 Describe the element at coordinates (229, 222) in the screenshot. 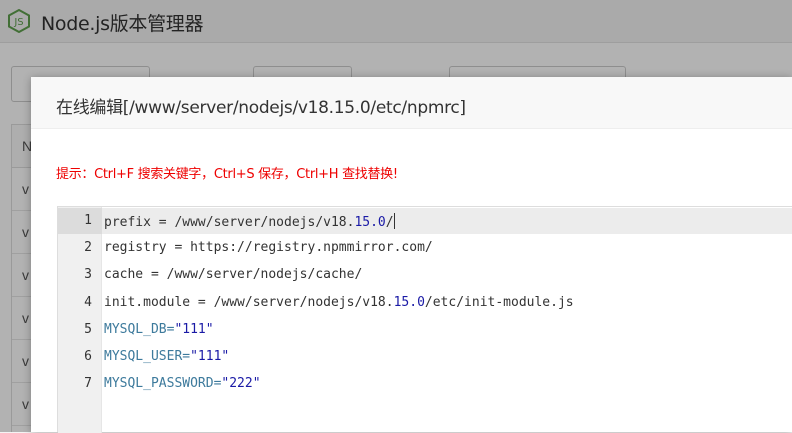

I see `code-token: prefix = /www/server/nodejs/v18.` at that location.